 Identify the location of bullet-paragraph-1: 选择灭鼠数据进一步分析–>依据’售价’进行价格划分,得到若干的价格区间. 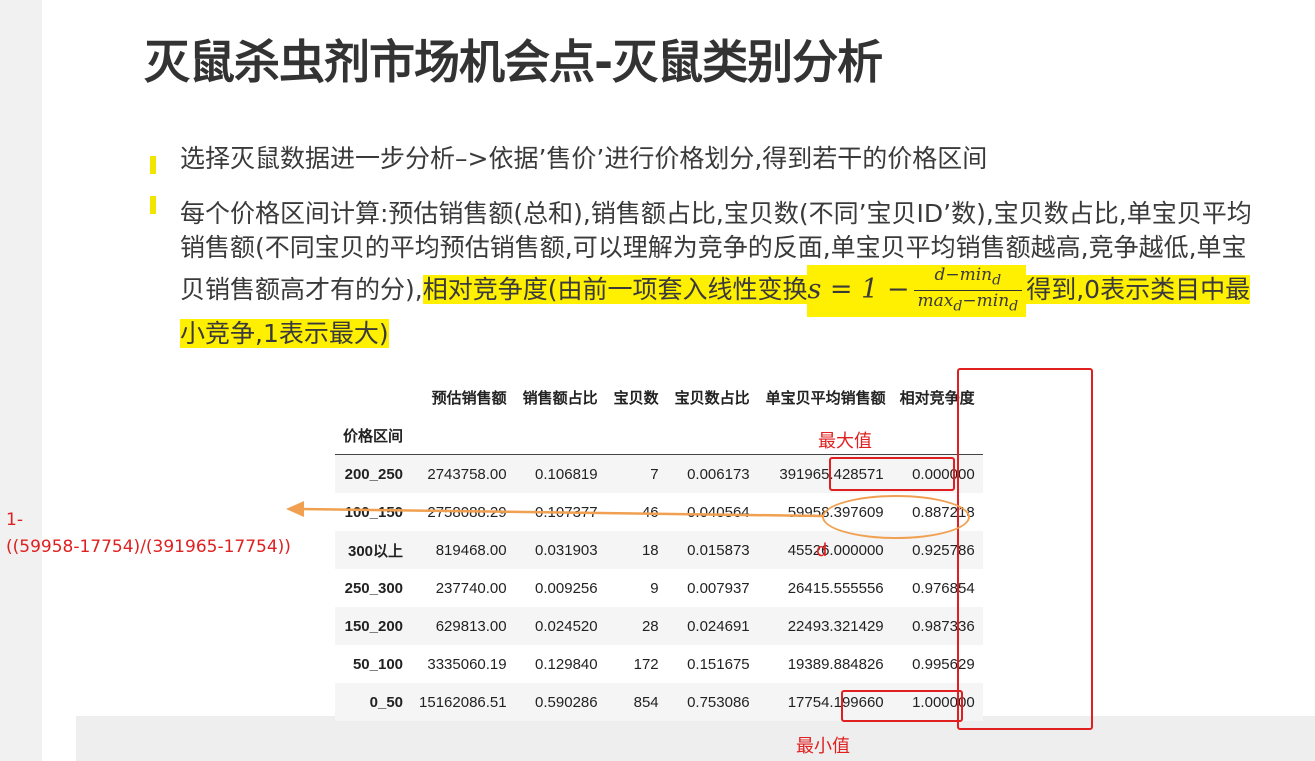
(584, 158).